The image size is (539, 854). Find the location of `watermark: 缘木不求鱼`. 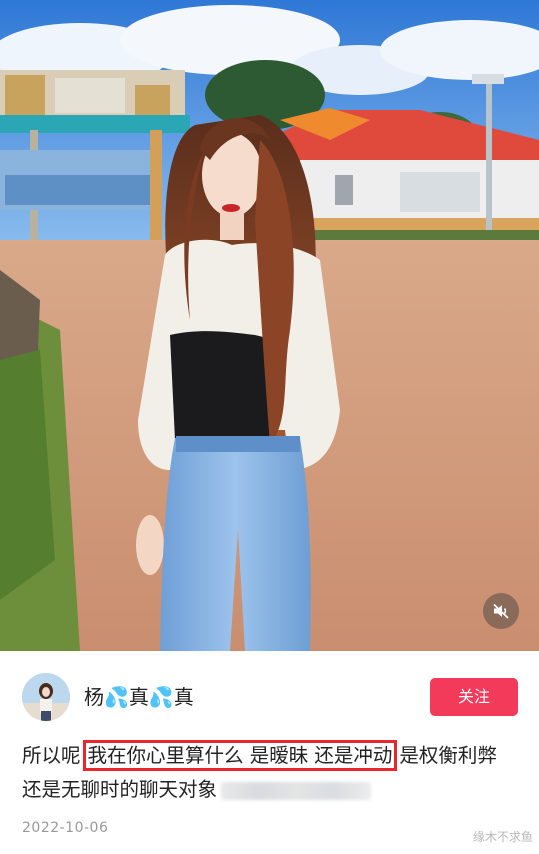

watermark: 缘木不求鱼 is located at coordinates (502, 837).